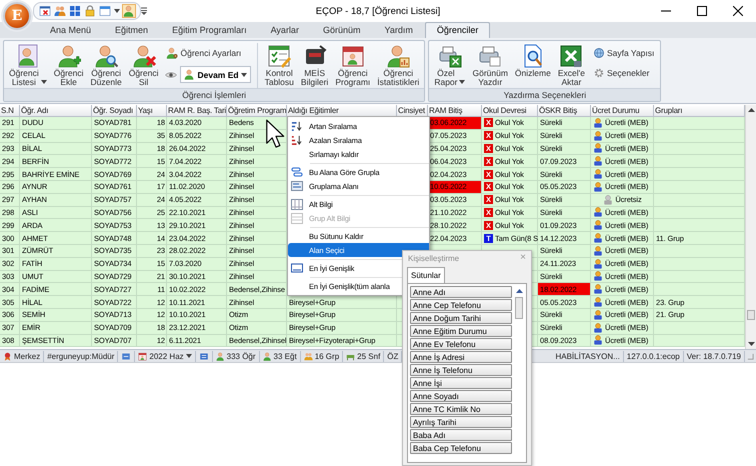 The height and width of the screenshot is (466, 756). I want to click on ribbon-button: MEİS Bilgileri, so click(315, 65).